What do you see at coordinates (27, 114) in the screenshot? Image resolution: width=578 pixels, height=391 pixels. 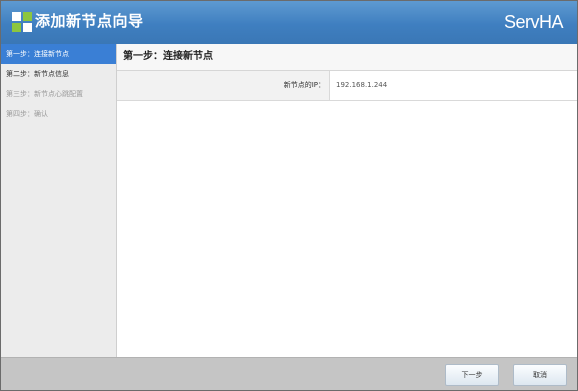 I see `sidebar-step-4: 第四步：确认` at bounding box center [27, 114].